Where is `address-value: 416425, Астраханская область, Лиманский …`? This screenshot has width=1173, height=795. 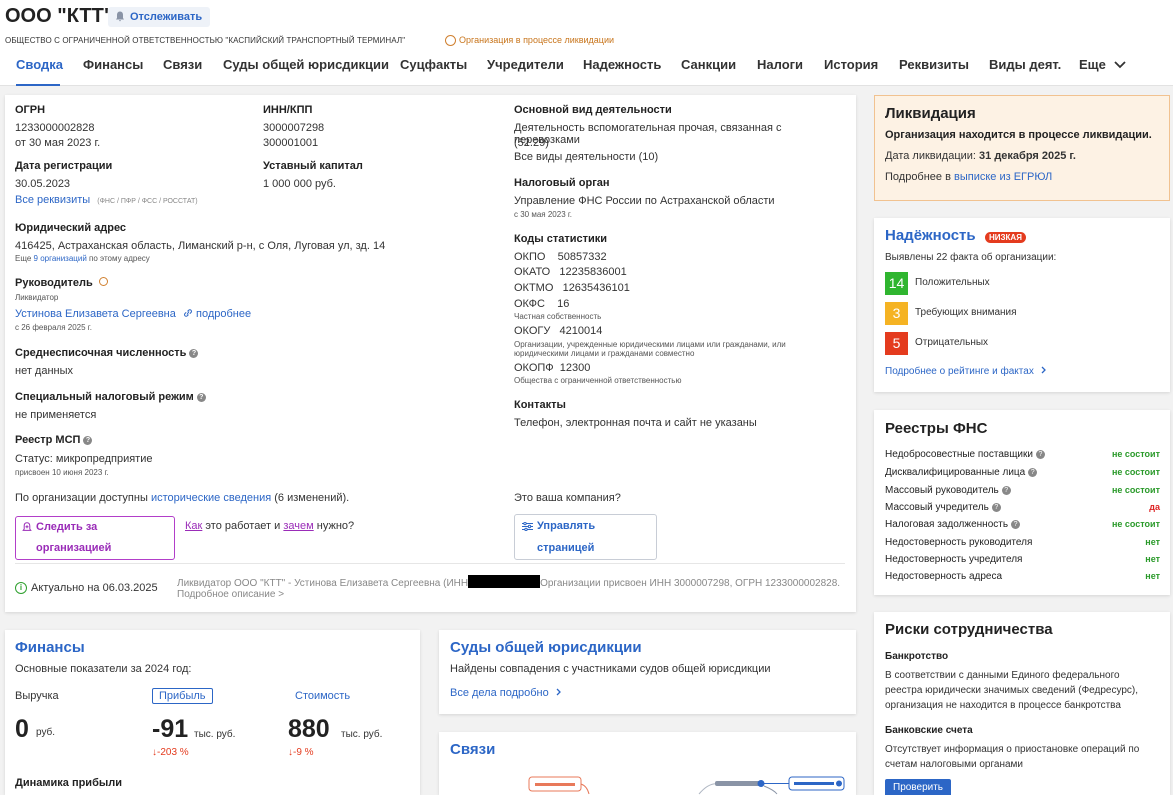 address-value: 416425, Астраханская область, Лиманский … is located at coordinates (200, 246).